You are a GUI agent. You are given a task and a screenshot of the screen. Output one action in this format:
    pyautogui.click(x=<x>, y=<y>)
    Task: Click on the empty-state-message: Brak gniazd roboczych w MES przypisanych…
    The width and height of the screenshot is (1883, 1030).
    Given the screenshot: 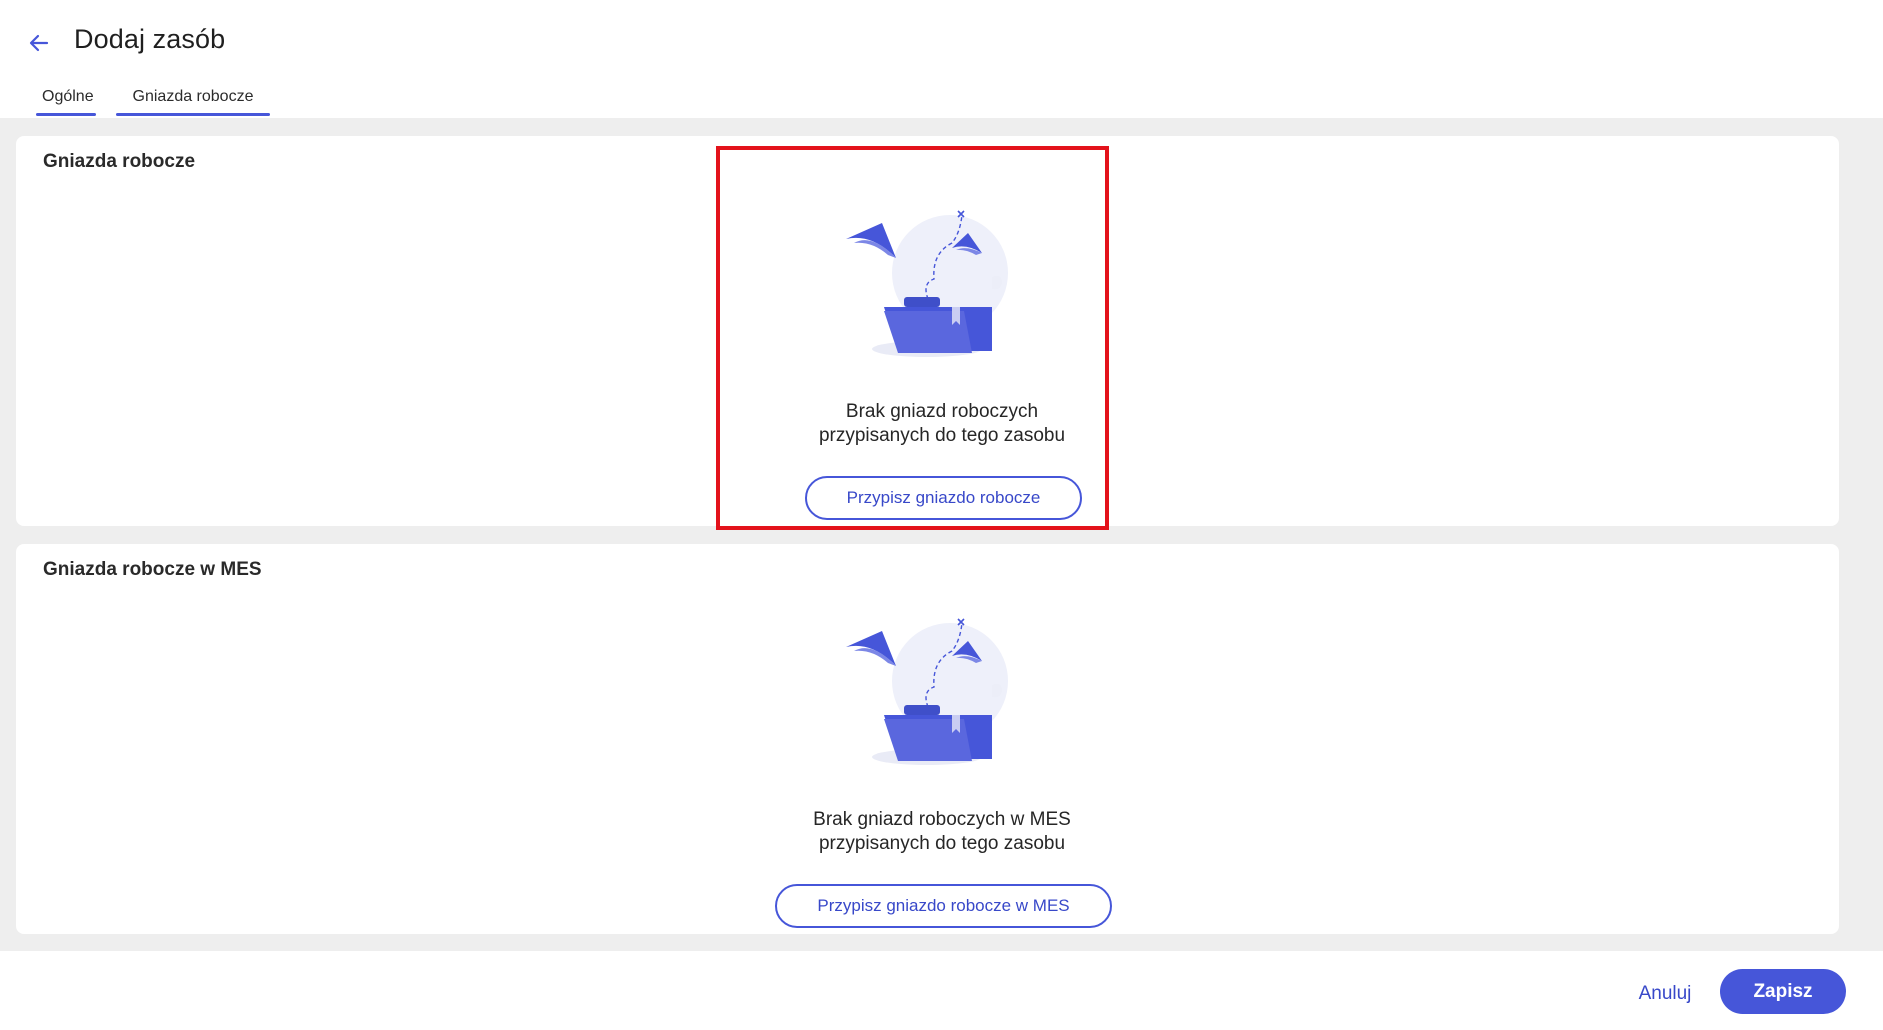 What is the action you would take?
    pyautogui.click(x=942, y=832)
    